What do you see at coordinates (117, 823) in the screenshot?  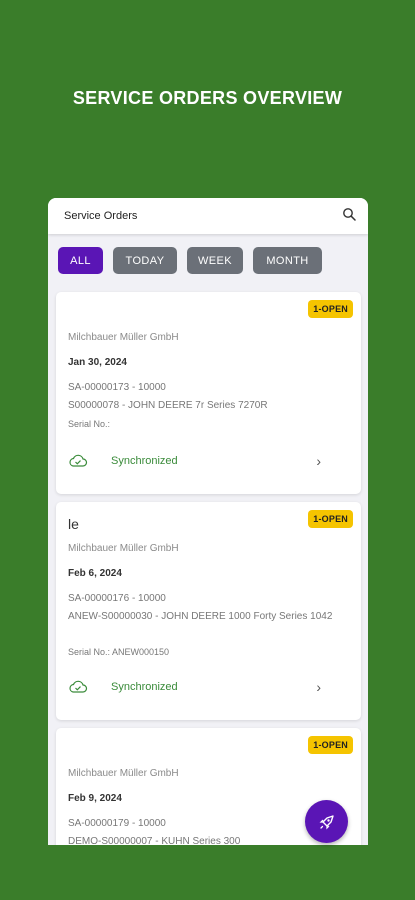 I see `order-reference: SA-00000179 - 10000` at bounding box center [117, 823].